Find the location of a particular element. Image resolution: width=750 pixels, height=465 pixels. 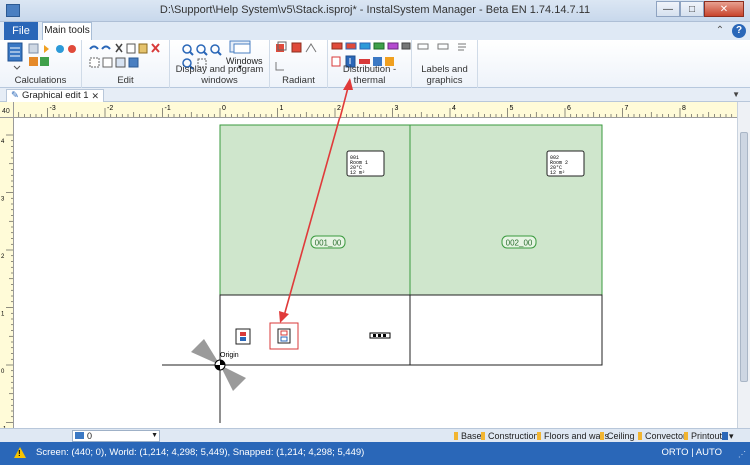

room-tag-001: 001 Room 1 20°C 12 m² is located at coordinates (365, 163).